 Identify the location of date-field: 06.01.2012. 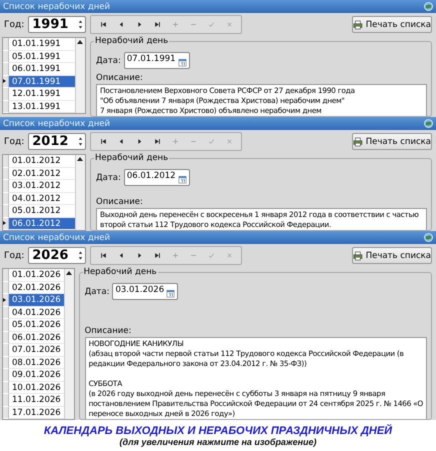
(157, 177).